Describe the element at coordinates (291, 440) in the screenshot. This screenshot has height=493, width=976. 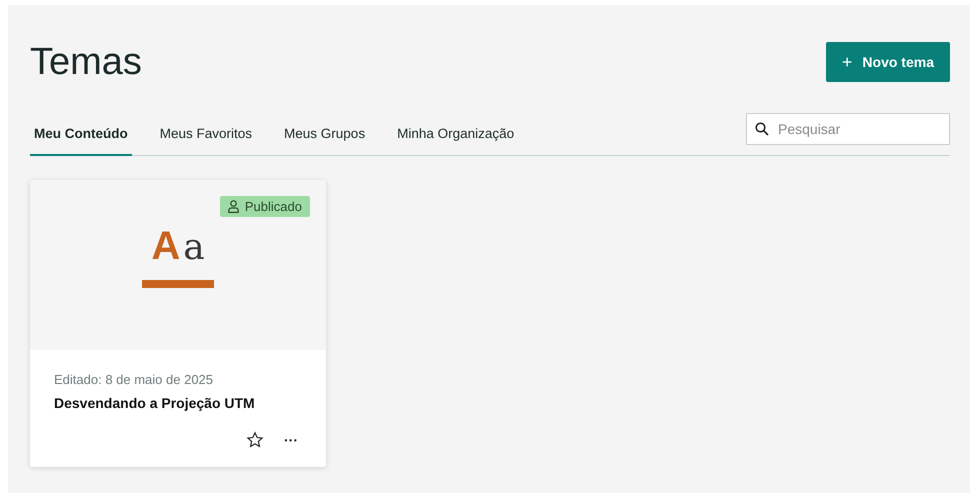
I see `more-button: ···` at that location.